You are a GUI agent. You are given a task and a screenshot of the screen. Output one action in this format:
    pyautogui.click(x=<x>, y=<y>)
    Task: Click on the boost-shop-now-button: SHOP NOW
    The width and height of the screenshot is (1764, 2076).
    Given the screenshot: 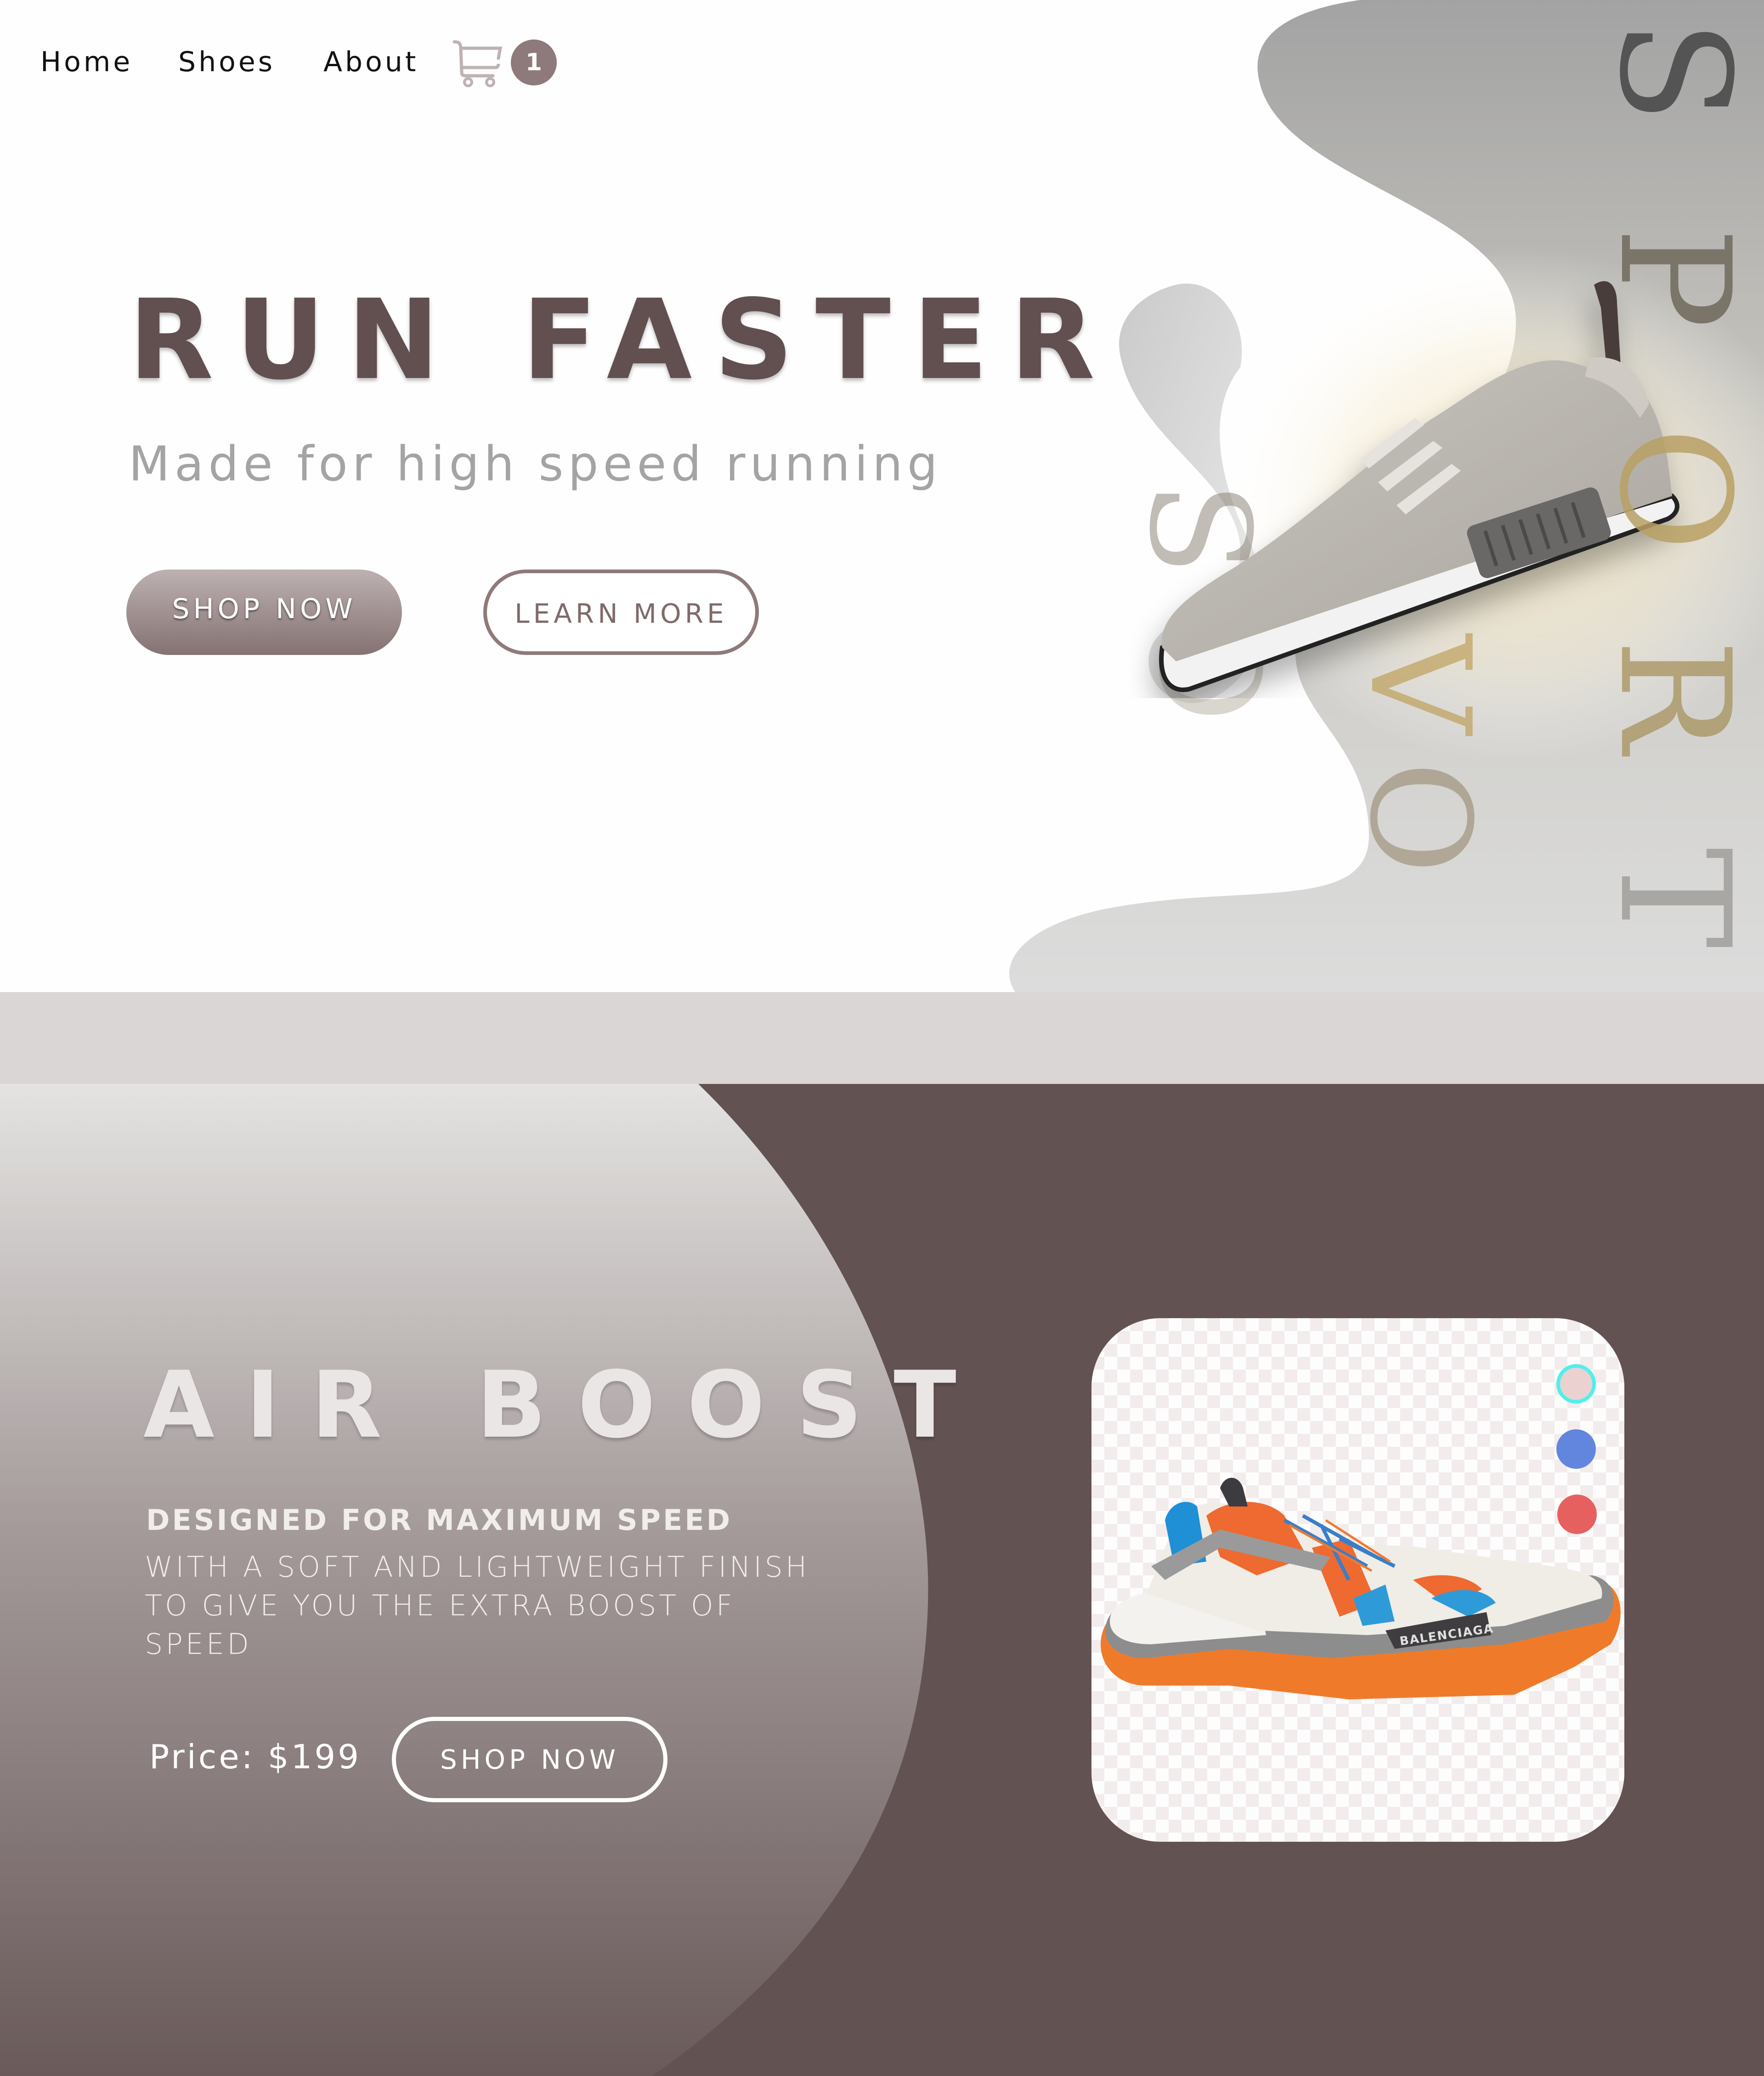 What is the action you would take?
    pyautogui.click(x=529, y=1759)
    